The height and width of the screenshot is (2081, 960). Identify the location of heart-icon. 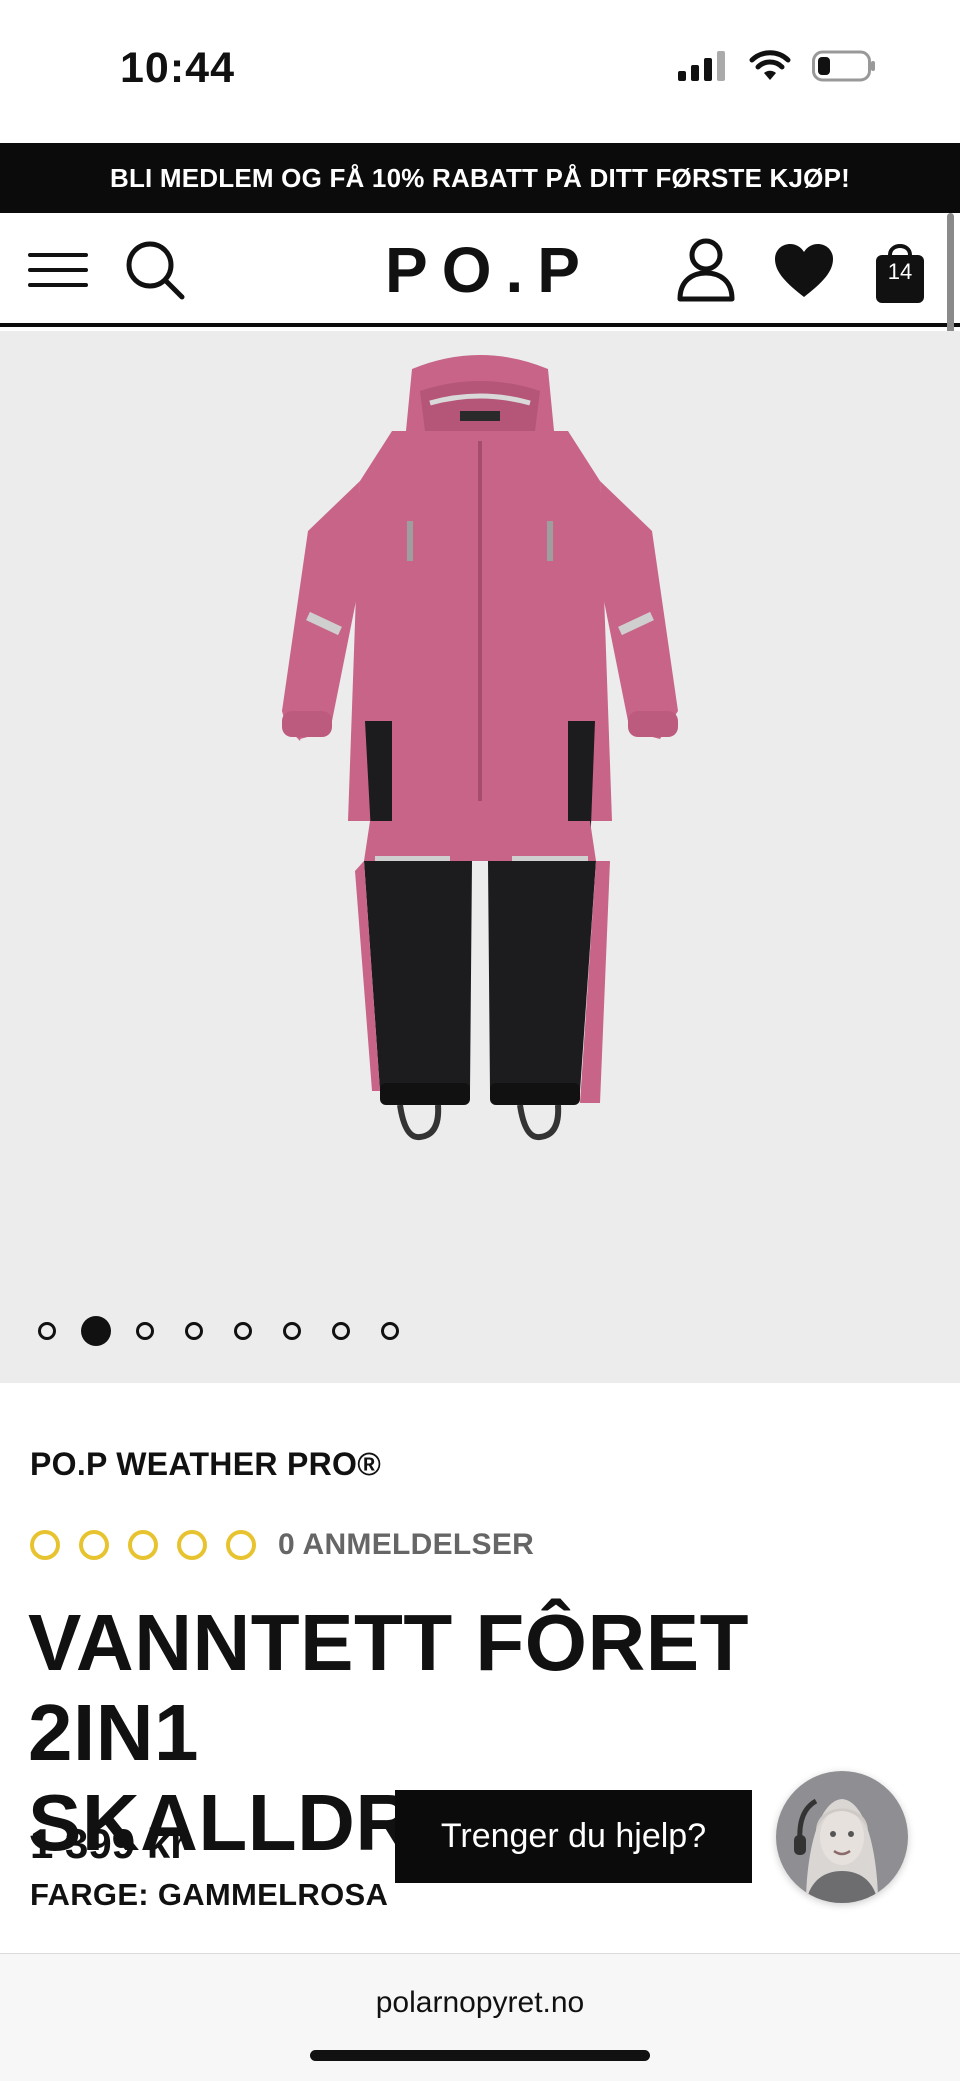
(804, 270).